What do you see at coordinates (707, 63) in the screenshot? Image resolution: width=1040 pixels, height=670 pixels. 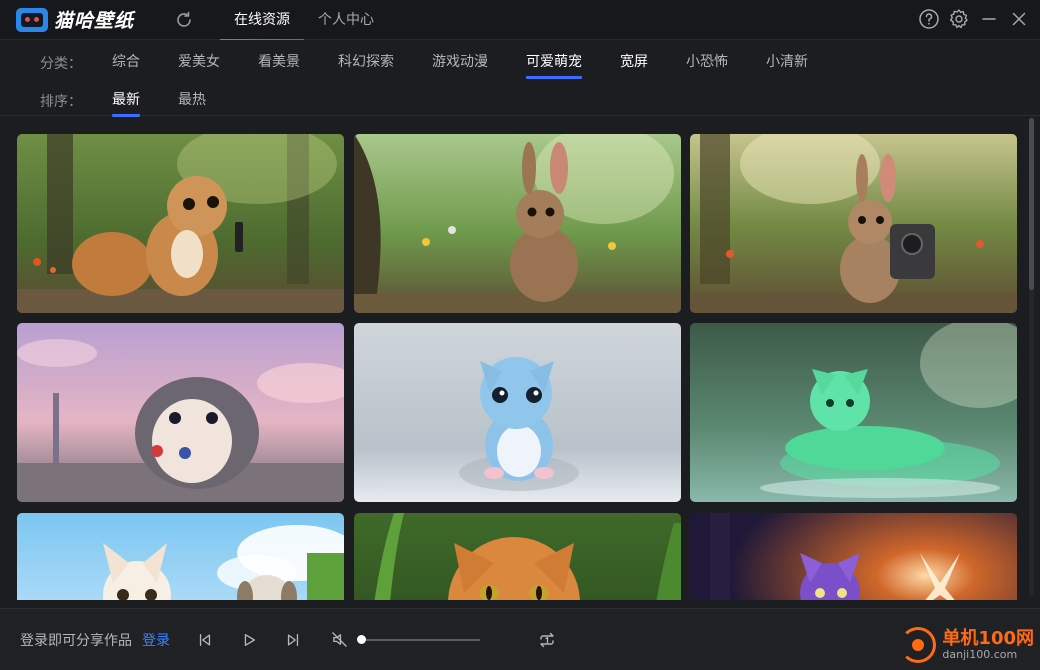 I see `category-horror: 小恐怖` at bounding box center [707, 63].